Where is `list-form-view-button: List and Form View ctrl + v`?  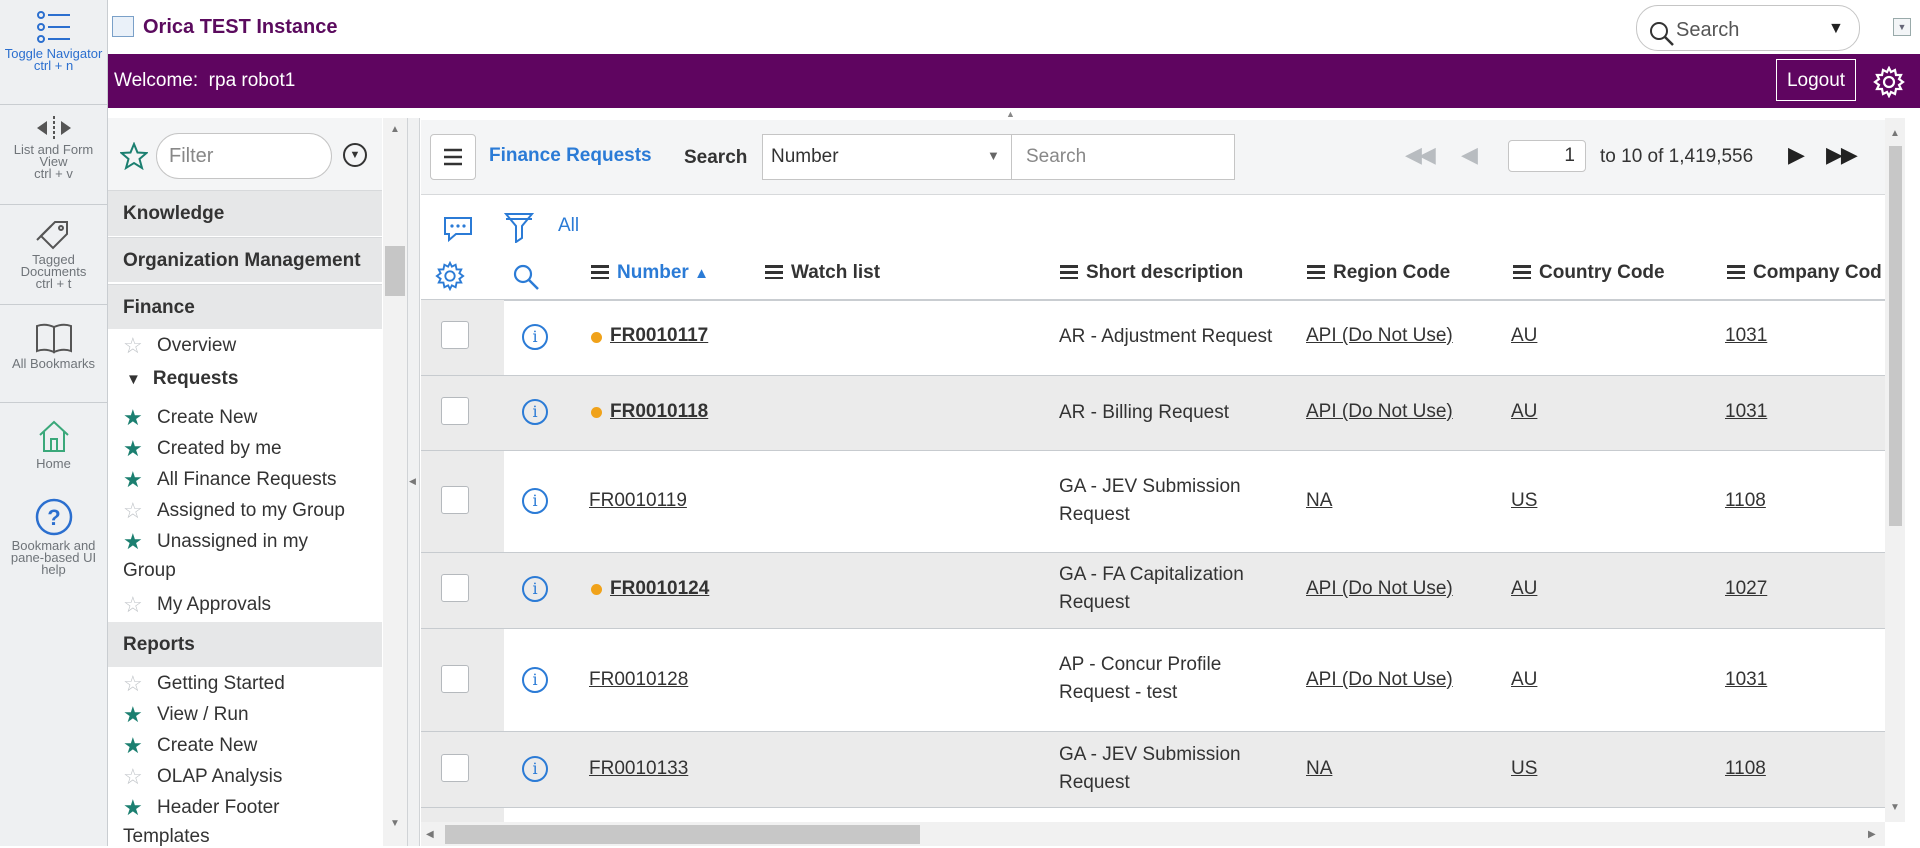
list-form-view-button: List and Form View ctrl + v is located at coordinates (53, 148).